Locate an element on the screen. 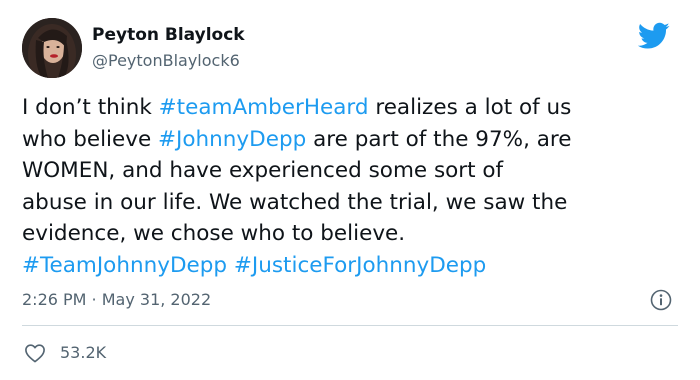 This screenshot has width=700, height=380. author-block: Peyton Blaylock @PeytonBlaylock6 is located at coordinates (168, 48).